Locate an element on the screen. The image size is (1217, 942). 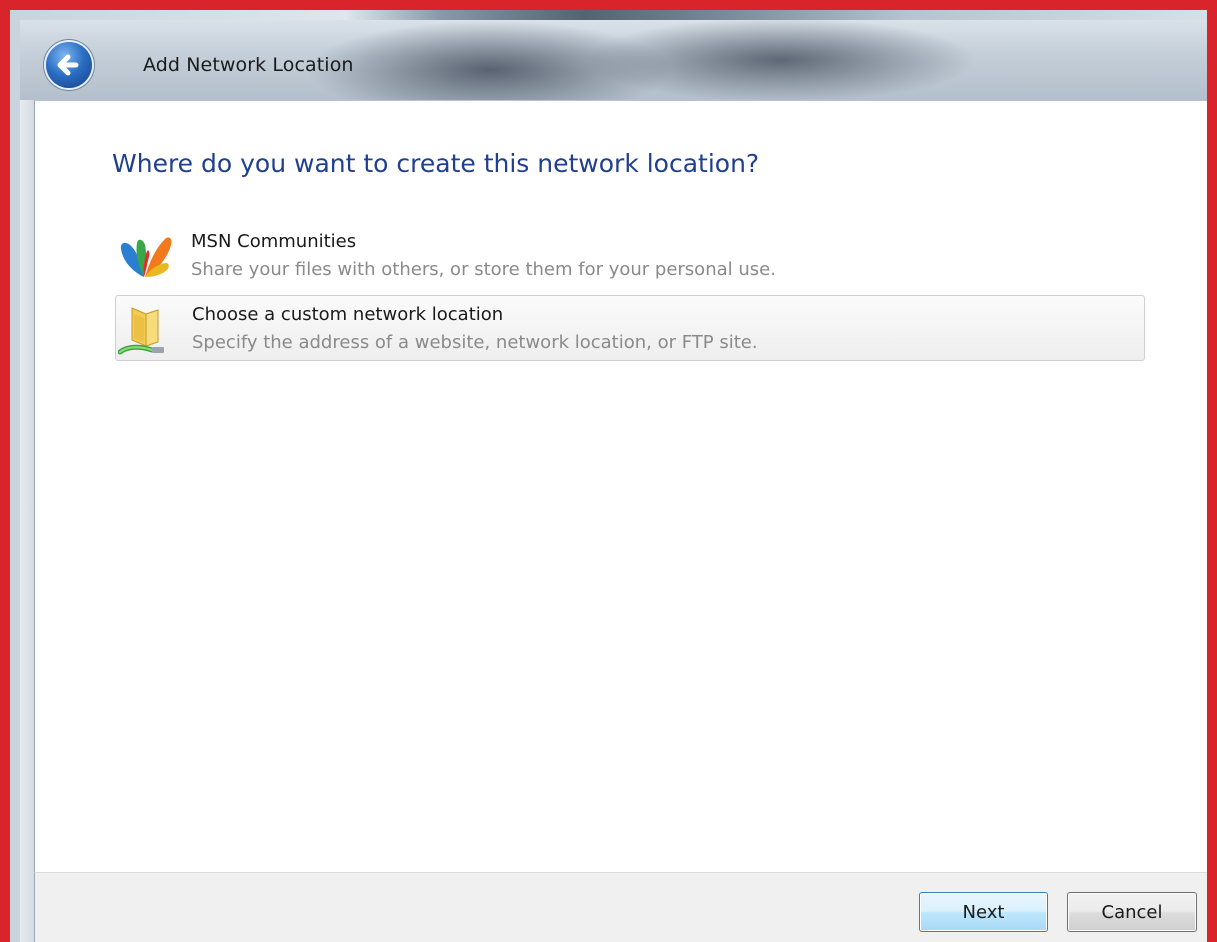
window-title: Add Network Location is located at coordinates (248, 65).